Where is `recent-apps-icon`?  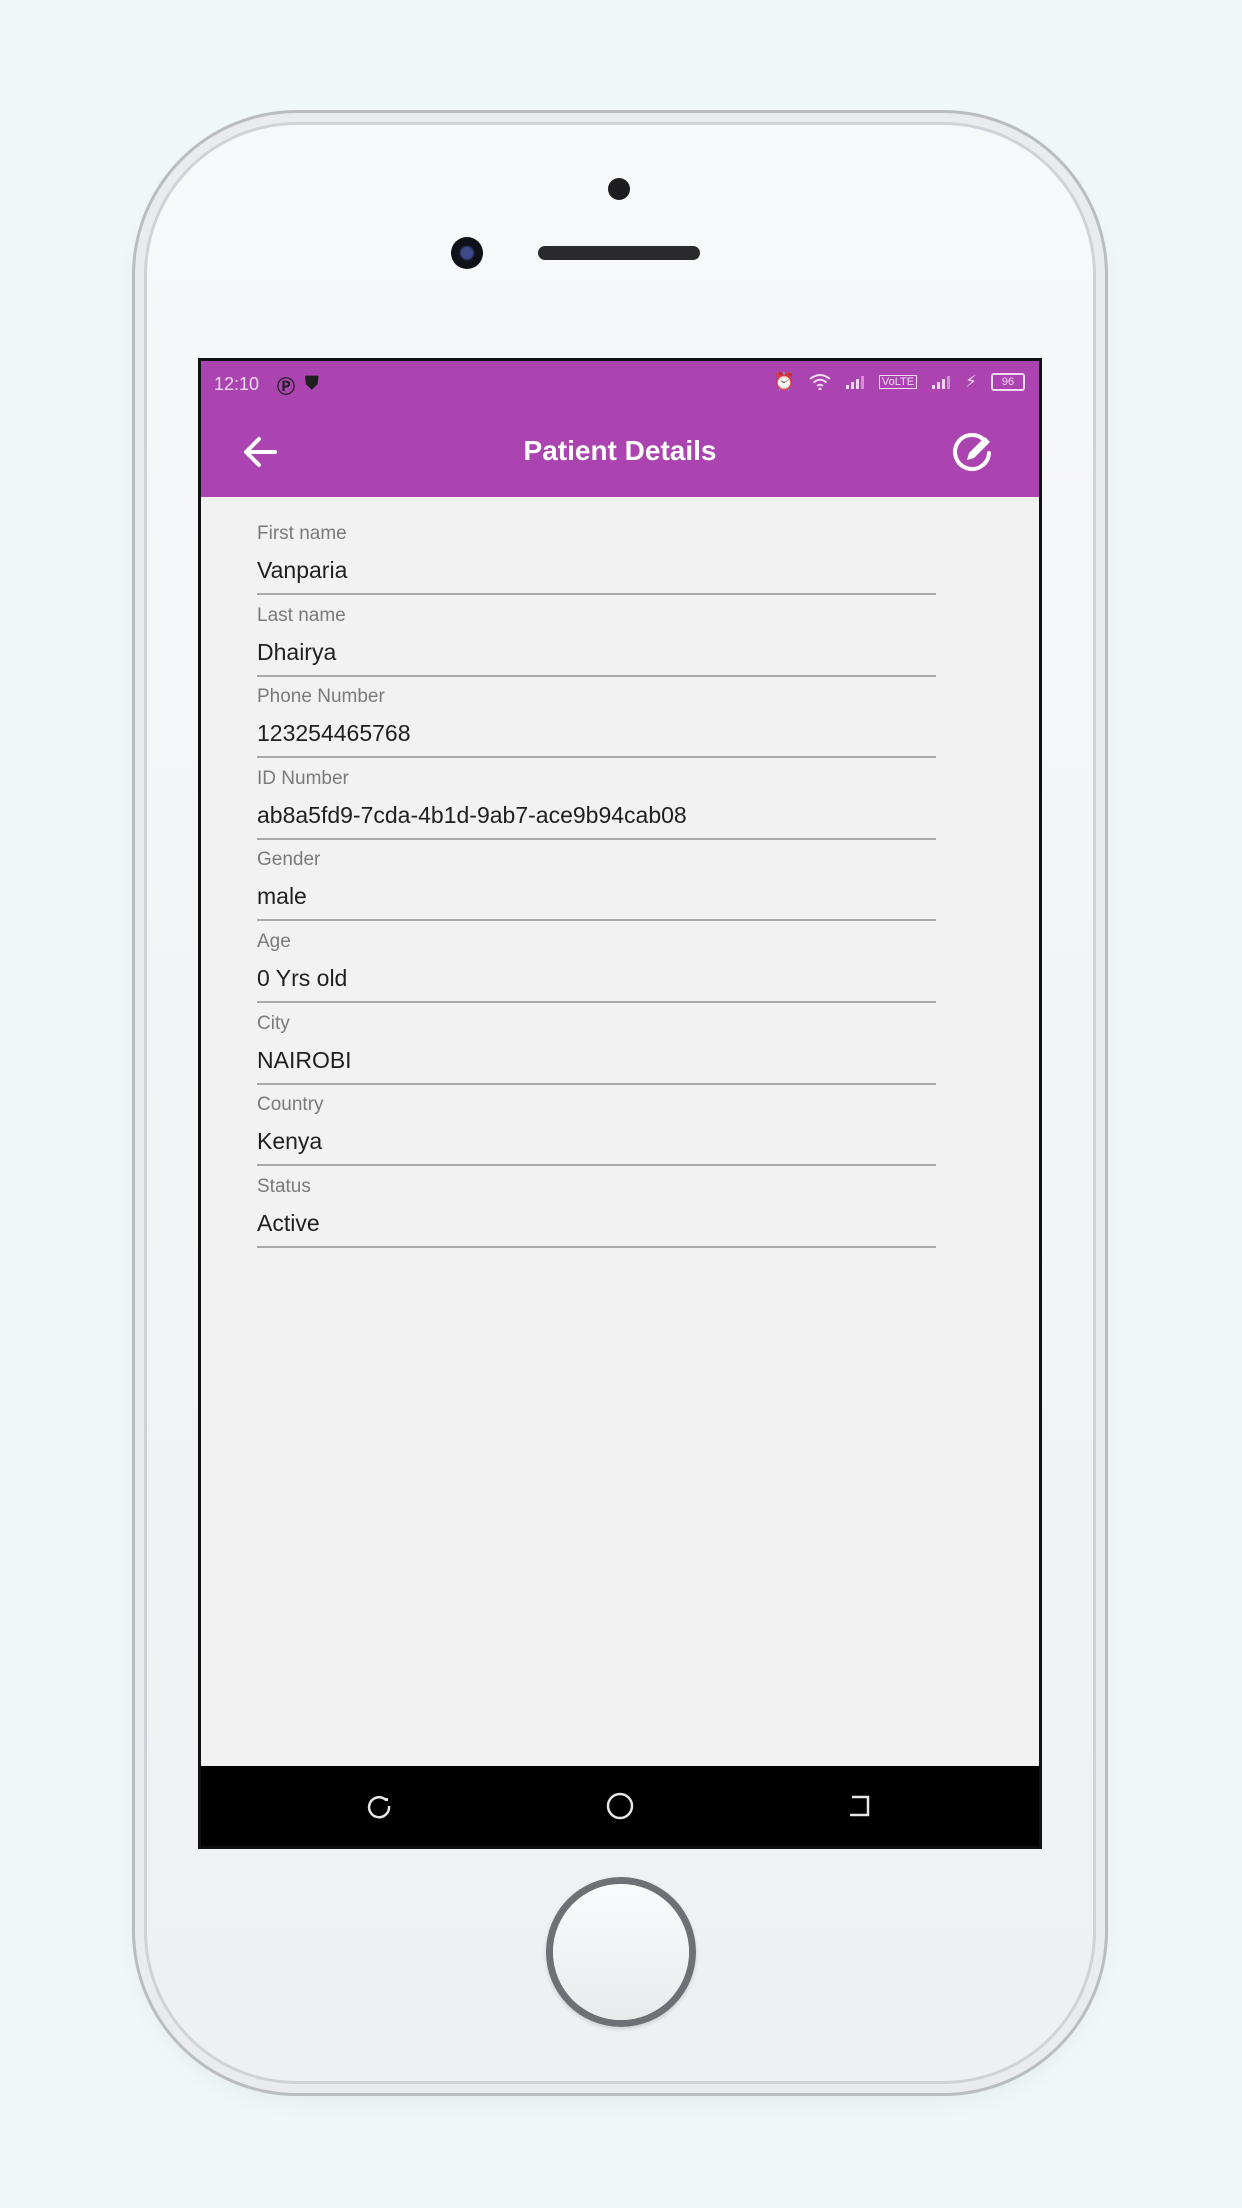 recent-apps-icon is located at coordinates (379, 1806).